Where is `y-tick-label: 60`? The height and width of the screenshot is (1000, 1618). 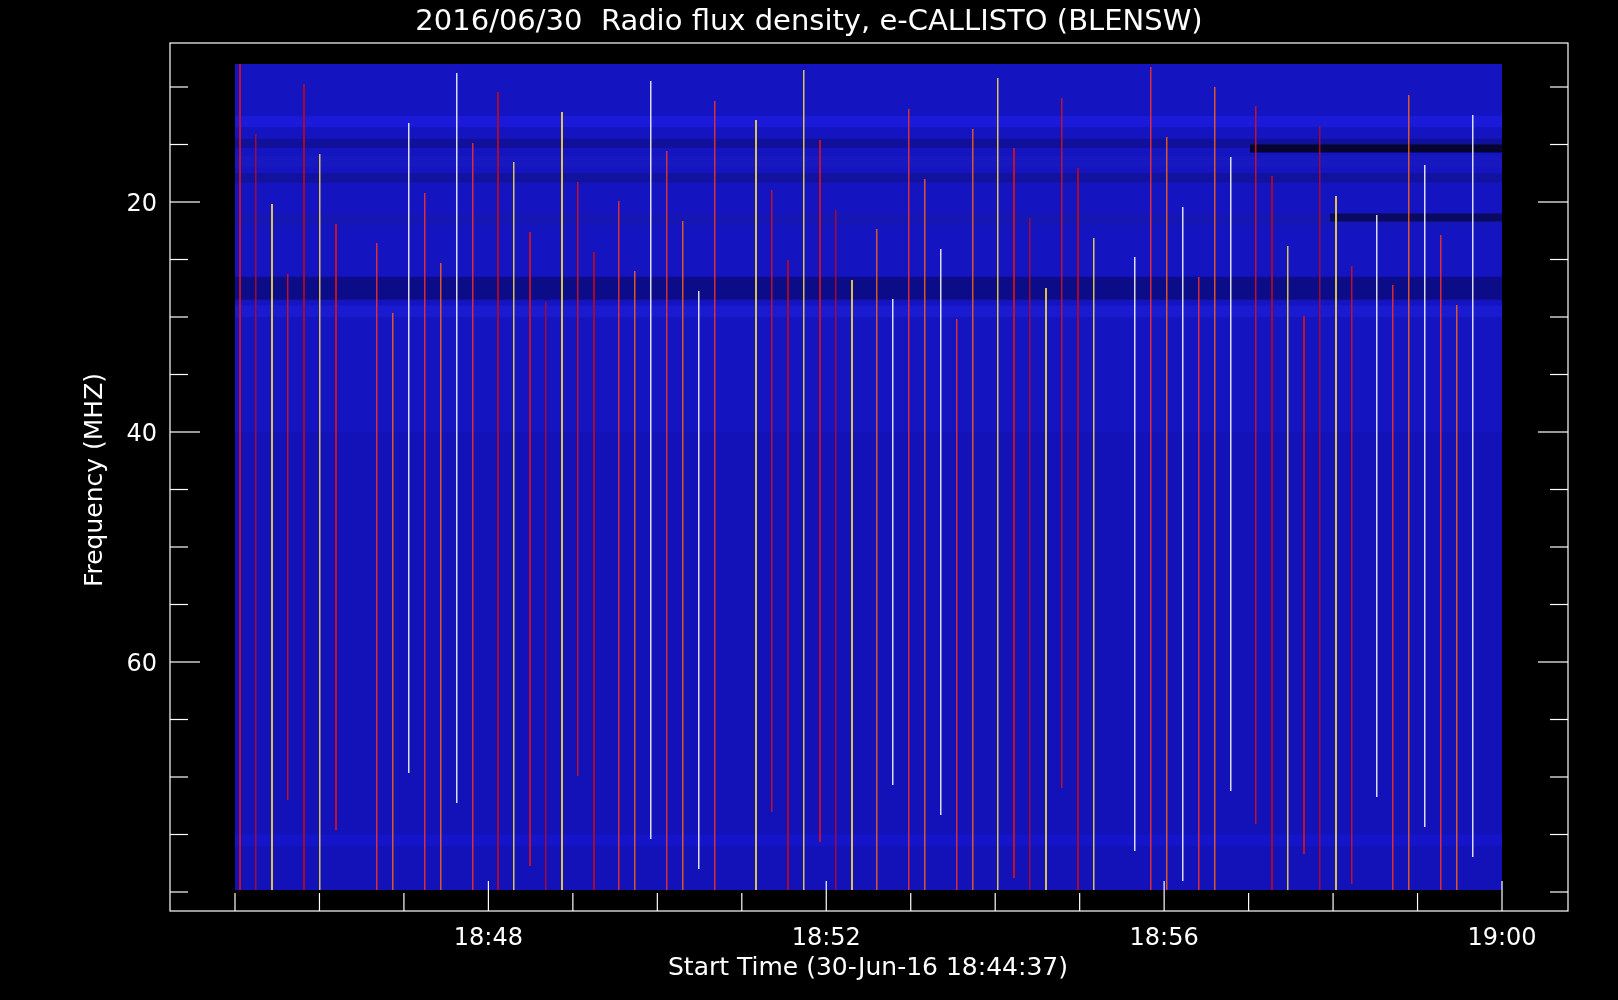 y-tick-label: 60 is located at coordinates (141, 663).